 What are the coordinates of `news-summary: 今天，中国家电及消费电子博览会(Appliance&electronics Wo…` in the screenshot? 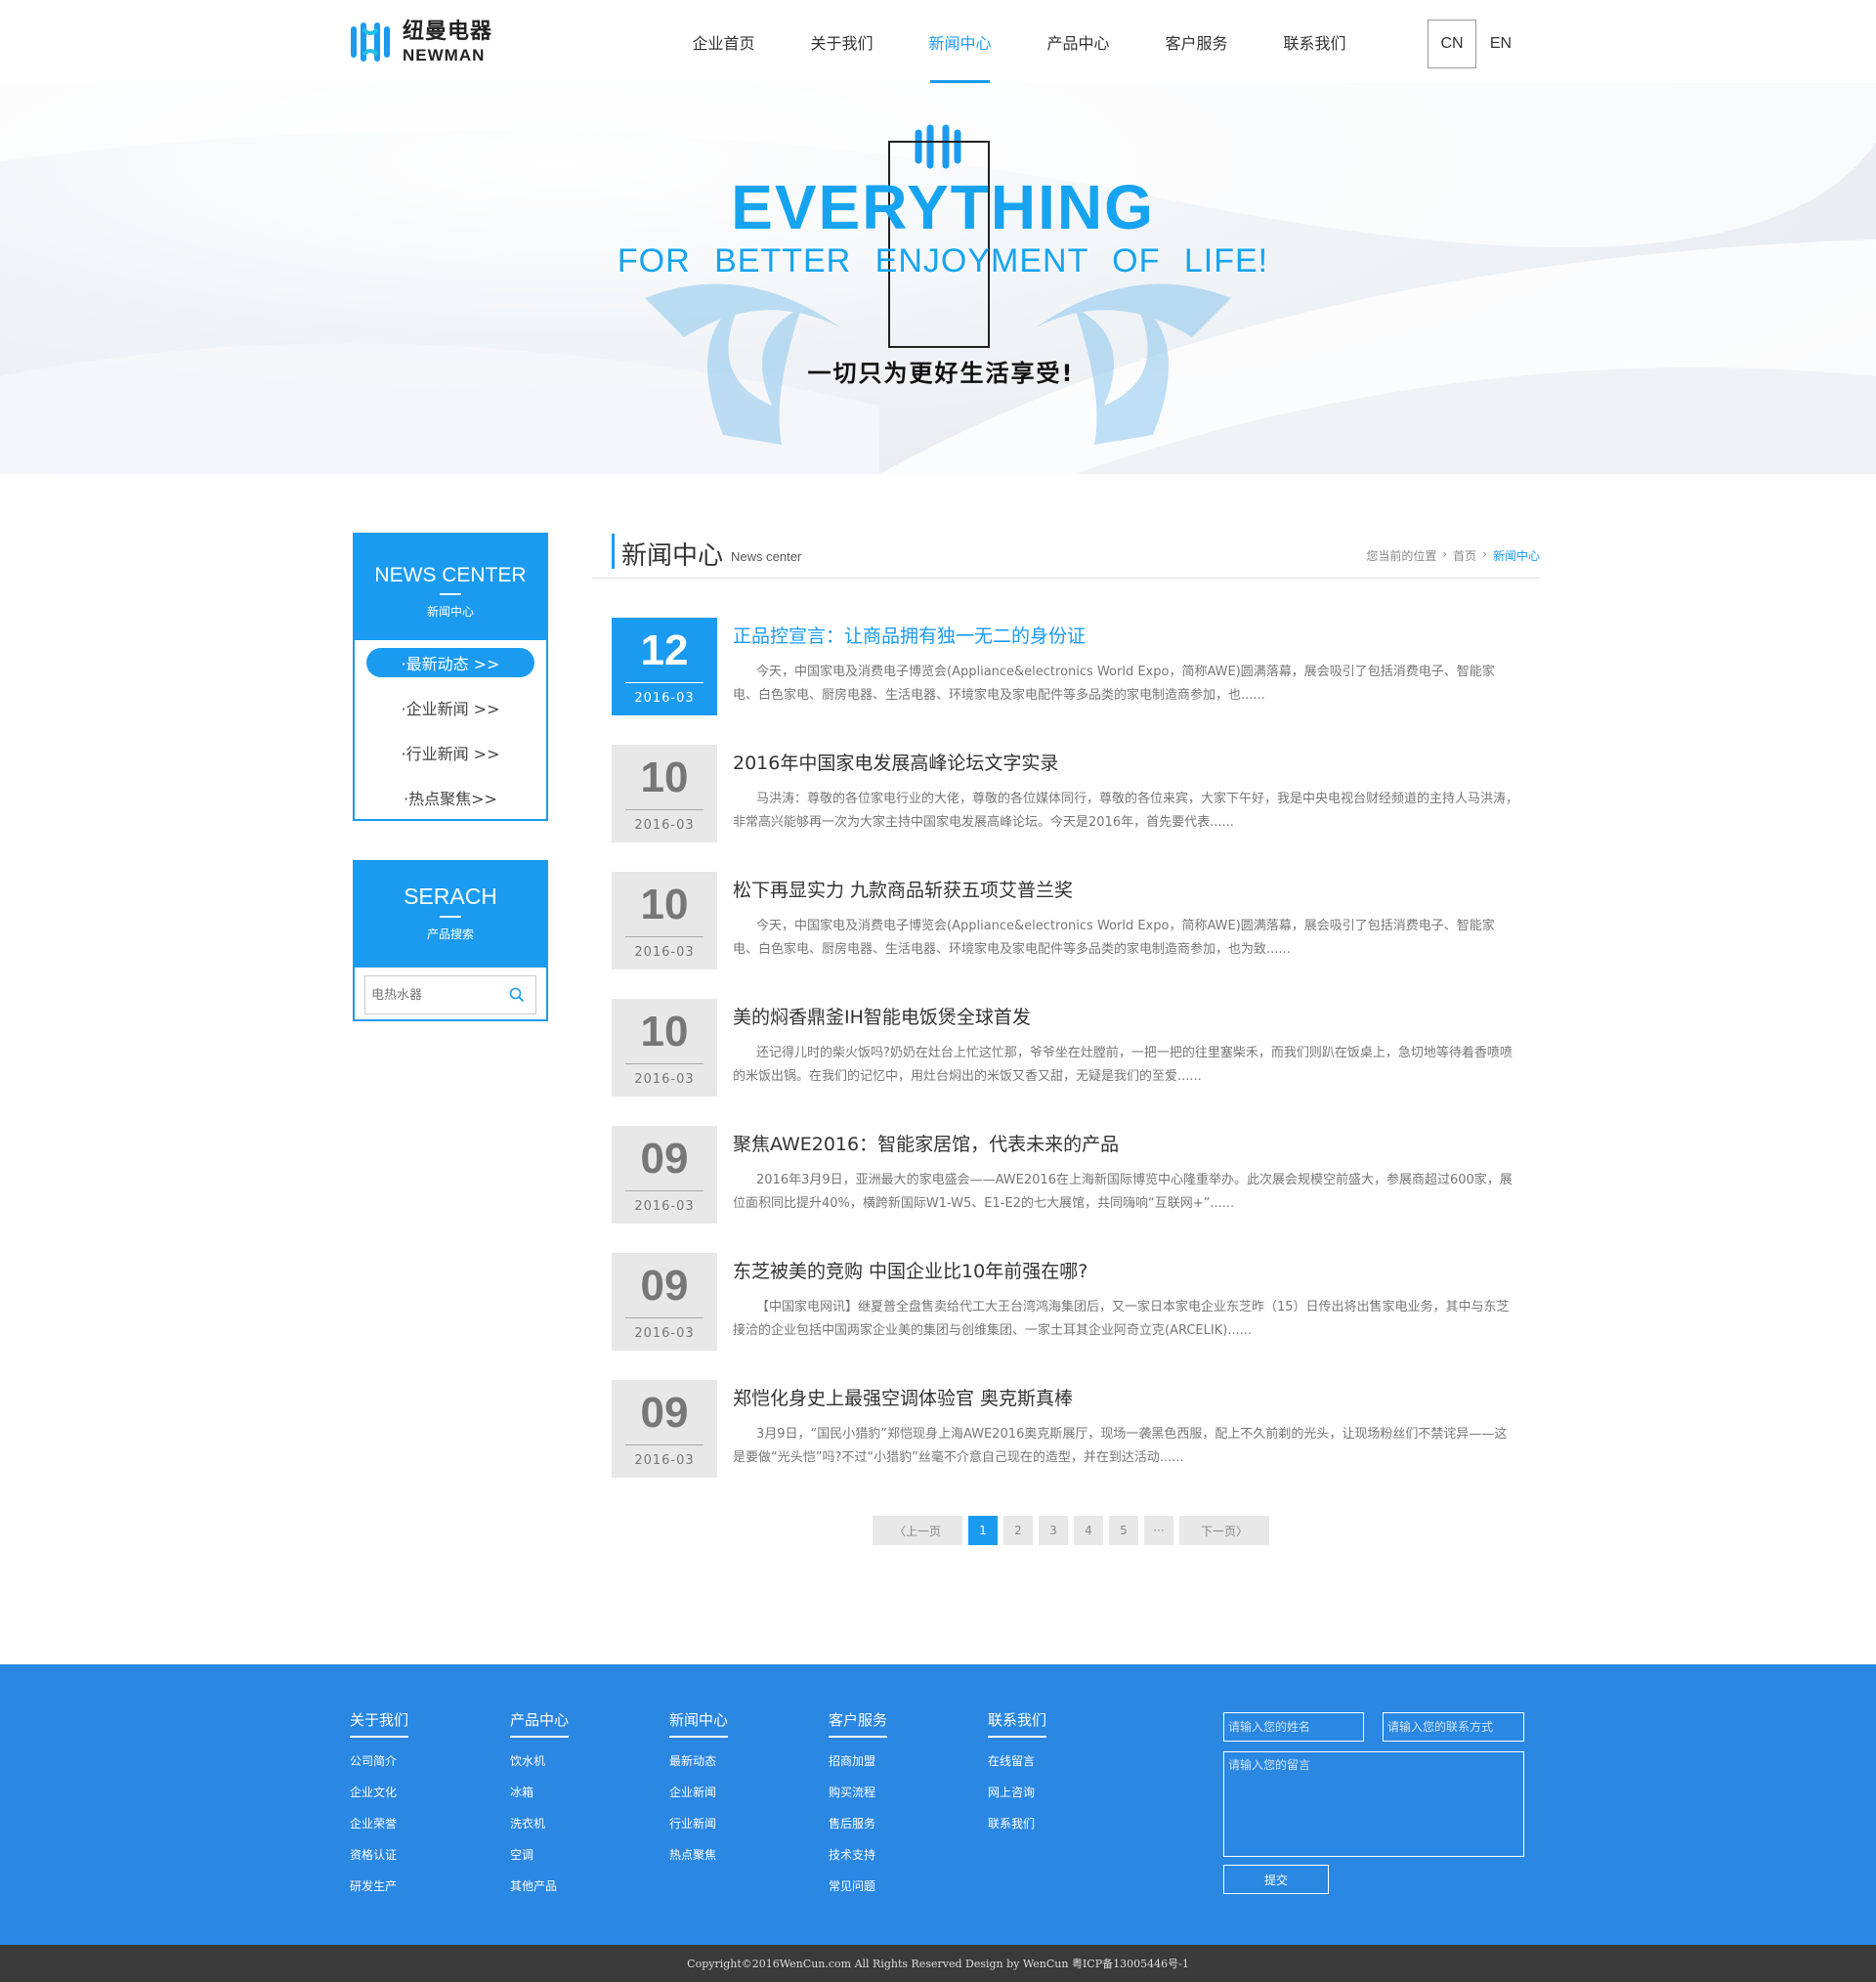 It's located at (1114, 938).